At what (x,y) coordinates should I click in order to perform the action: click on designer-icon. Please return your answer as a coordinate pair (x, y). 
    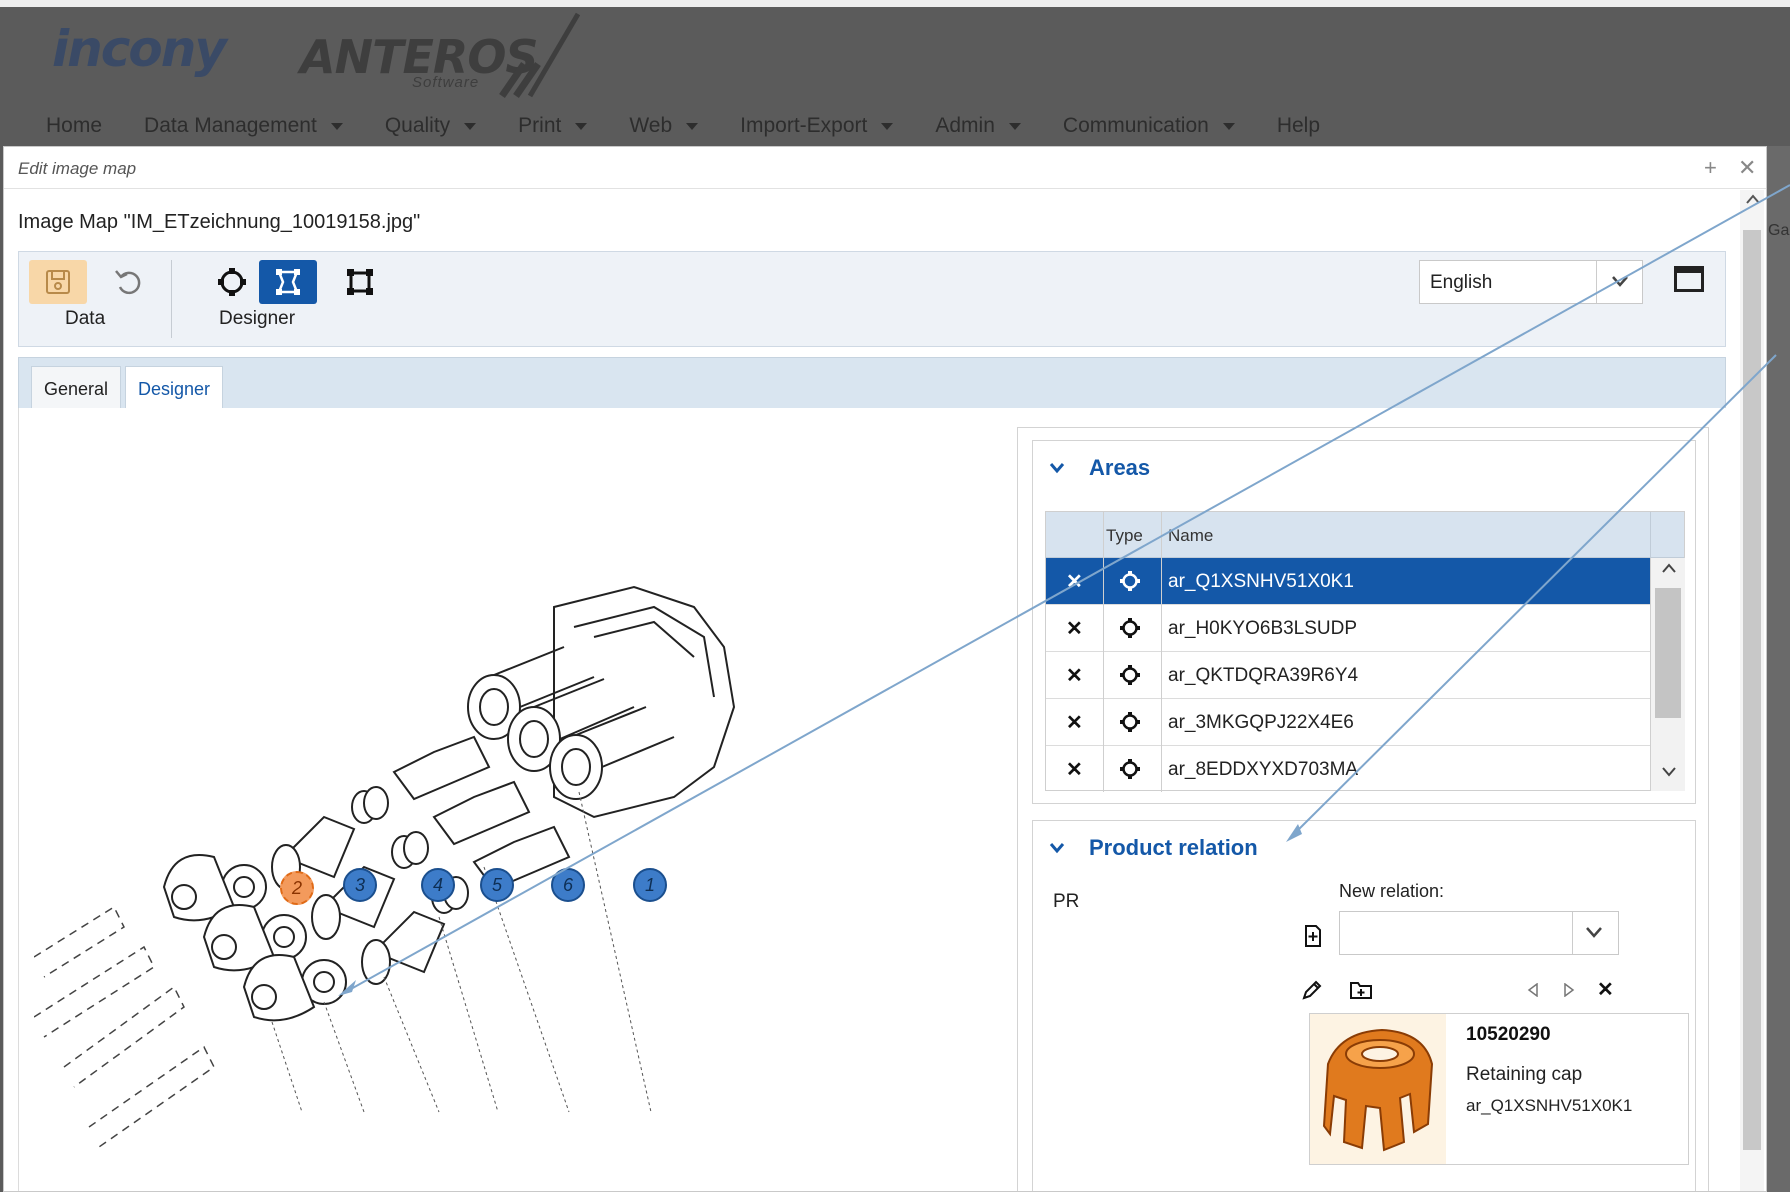
    Looking at the image, I should click on (288, 282).